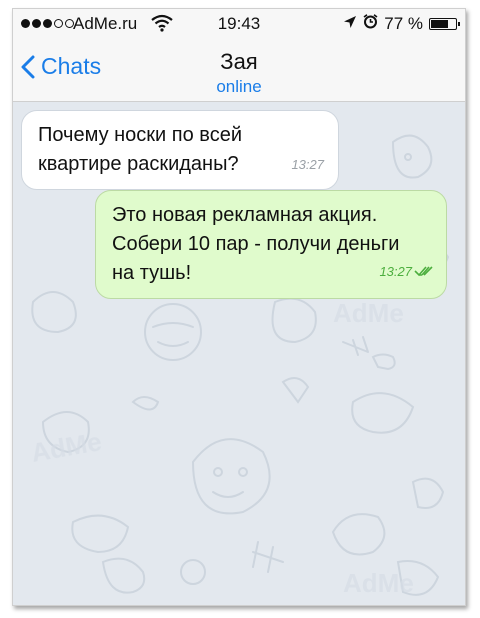 The height and width of the screenshot is (618, 480). I want to click on chat-header: Зая online, so click(239, 73).